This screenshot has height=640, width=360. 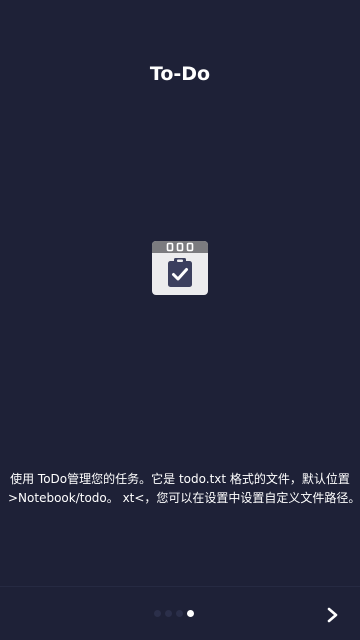 I want to click on next-button, so click(x=333, y=615).